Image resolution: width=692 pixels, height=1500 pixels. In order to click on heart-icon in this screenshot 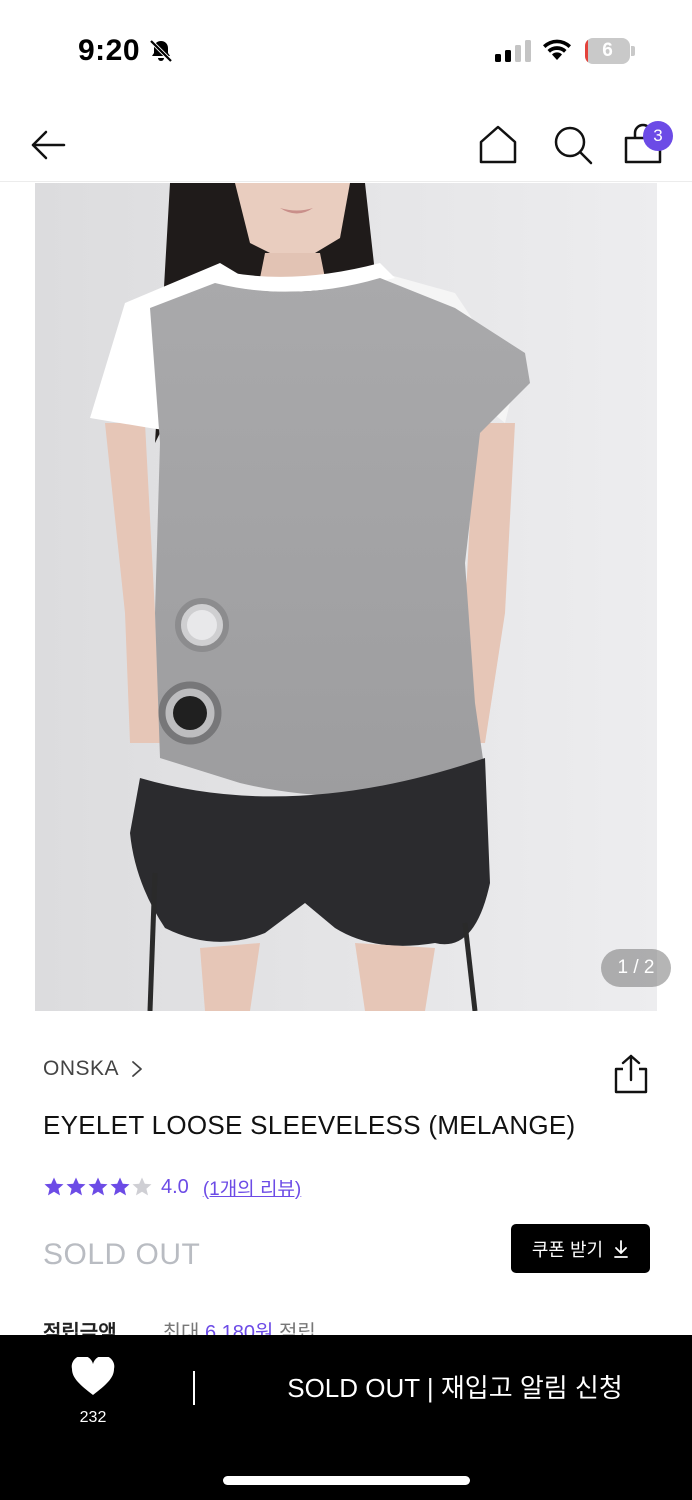, I will do `click(93, 1376)`.